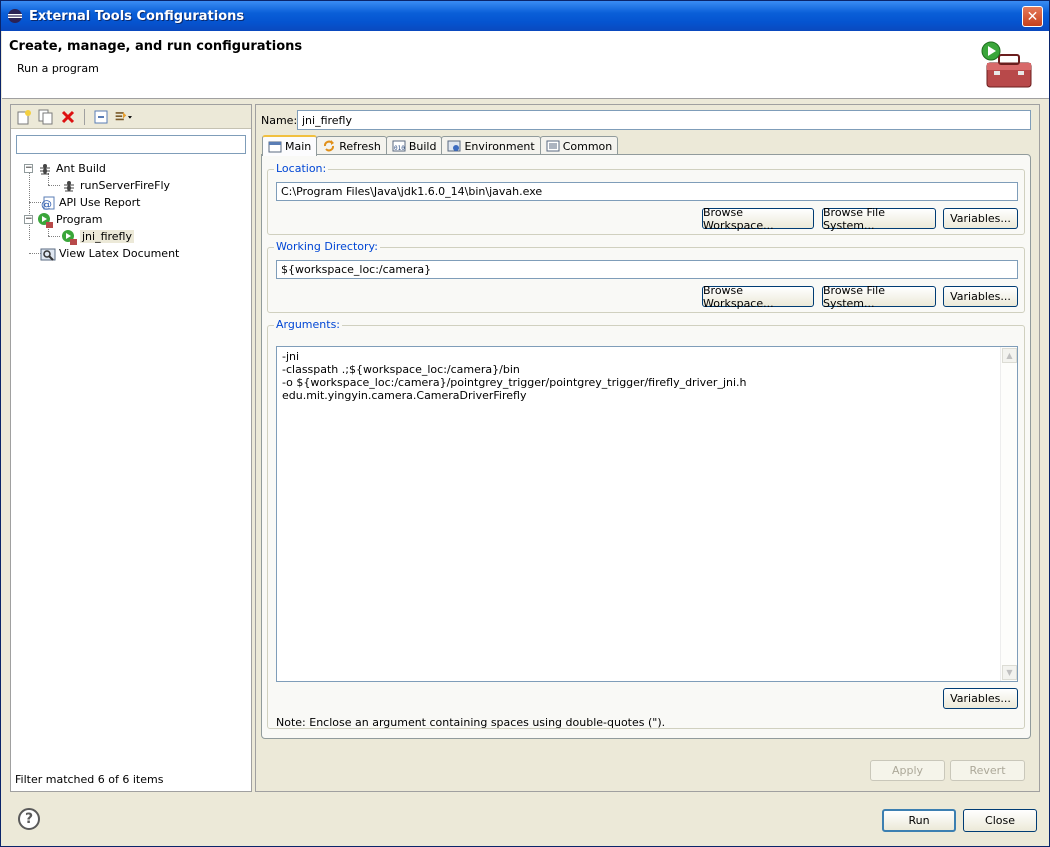 This screenshot has height=847, width=1050. I want to click on config-toolbar, so click(131, 117).